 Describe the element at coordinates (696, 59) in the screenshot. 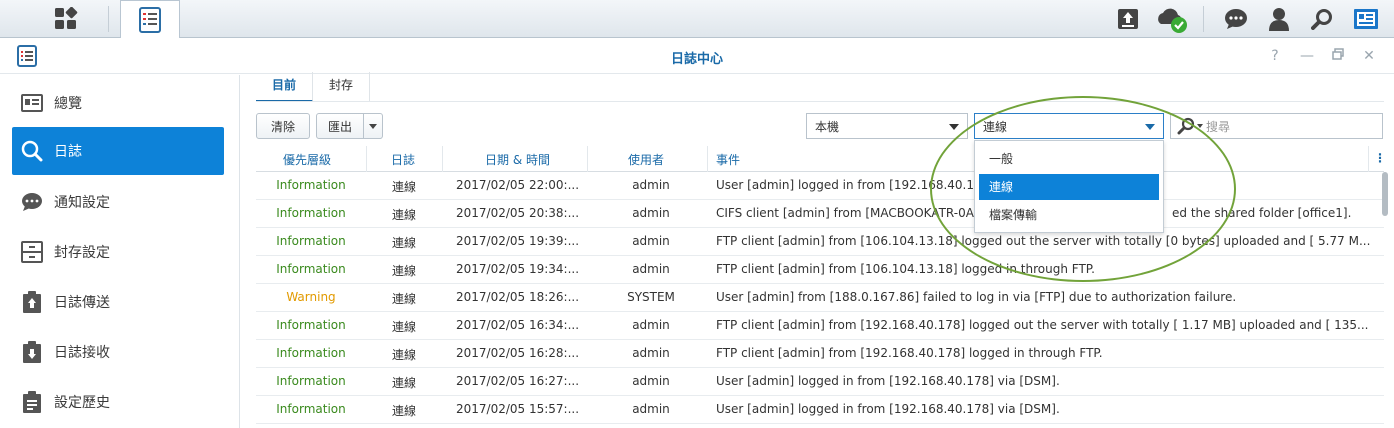

I see `window-title: 日誌中心` at that location.